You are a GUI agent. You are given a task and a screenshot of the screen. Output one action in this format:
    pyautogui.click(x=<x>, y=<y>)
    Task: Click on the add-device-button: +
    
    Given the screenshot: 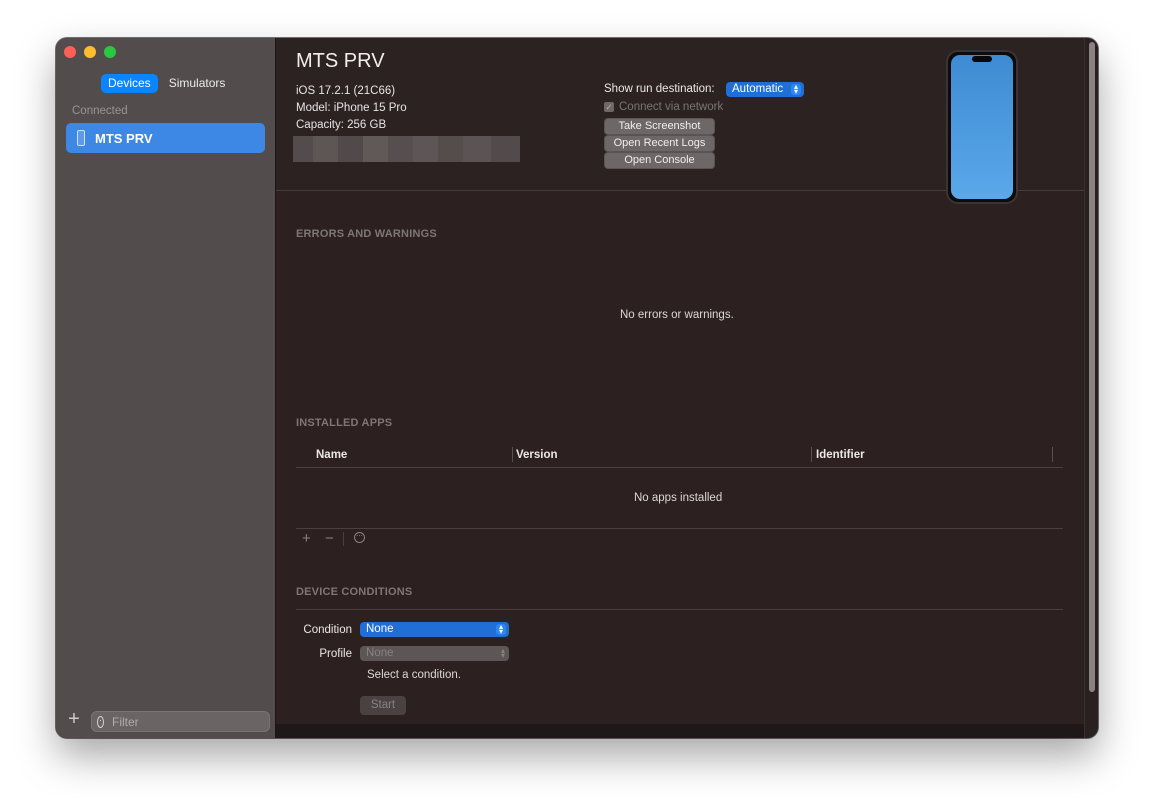 What is the action you would take?
    pyautogui.click(x=74, y=719)
    